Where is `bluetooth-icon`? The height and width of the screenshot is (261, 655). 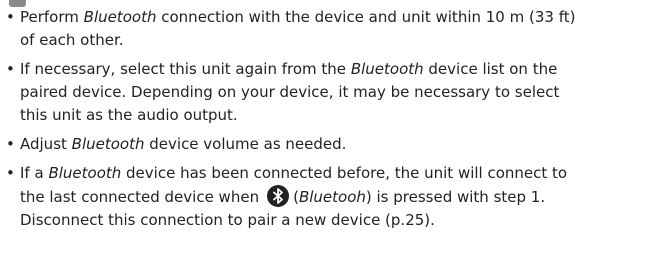
bluetooth-icon is located at coordinates (278, 196).